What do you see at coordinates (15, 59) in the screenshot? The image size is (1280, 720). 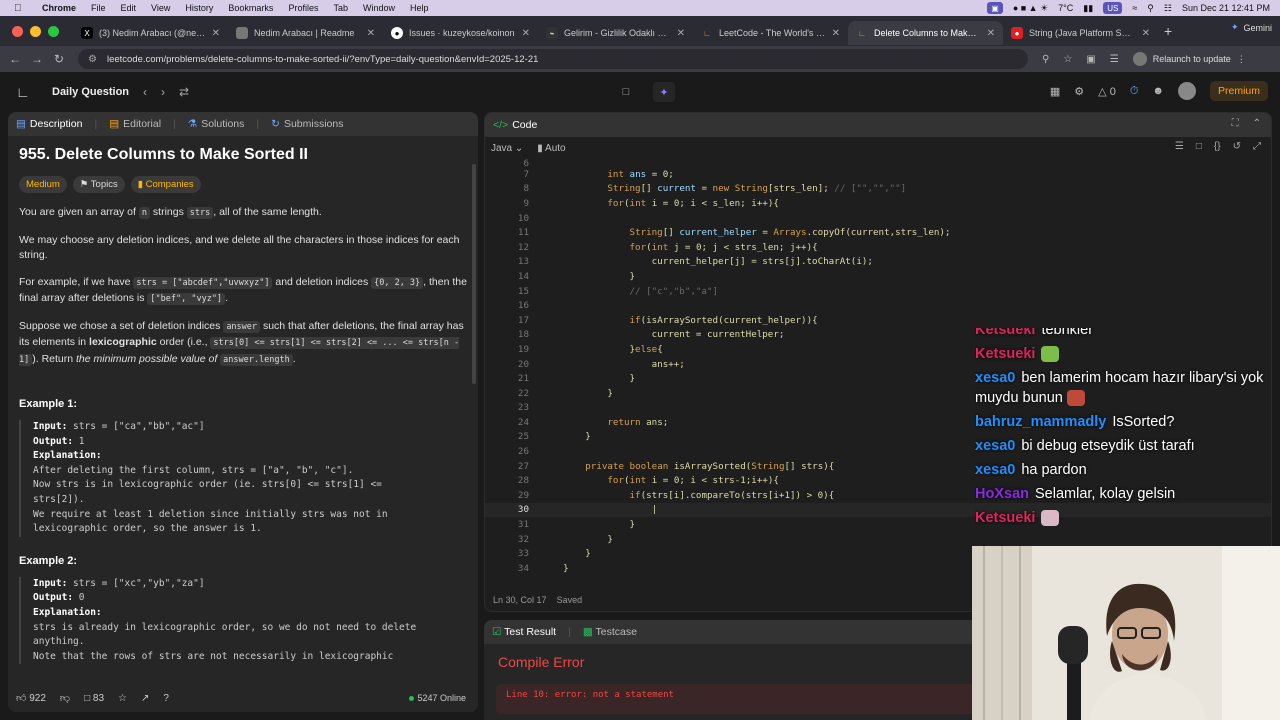 I see `back-arrow-icon: ←` at bounding box center [15, 59].